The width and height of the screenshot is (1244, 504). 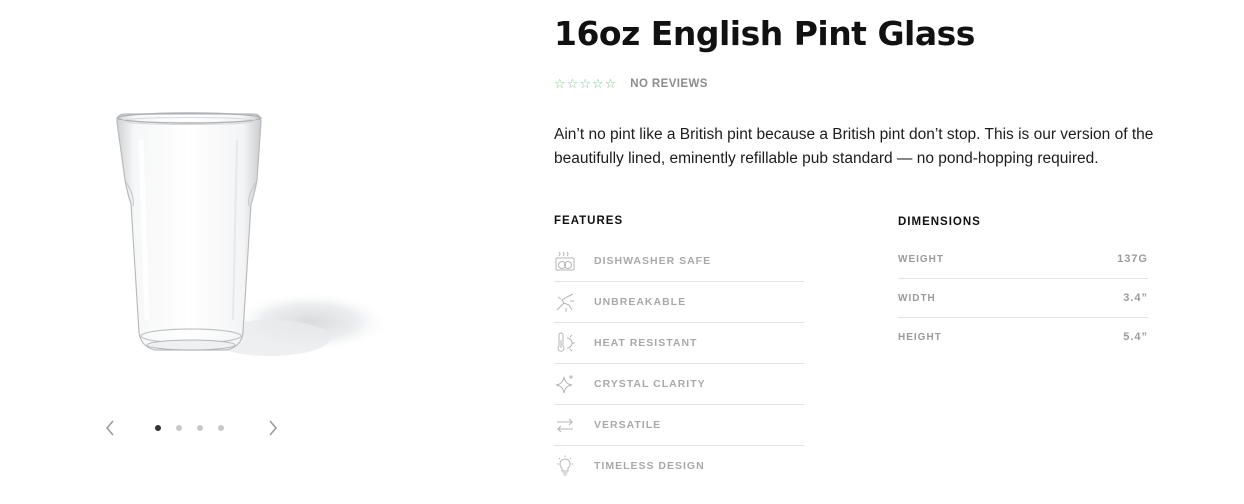 What do you see at coordinates (589, 221) in the screenshot?
I see `features-heading: FEATURES` at bounding box center [589, 221].